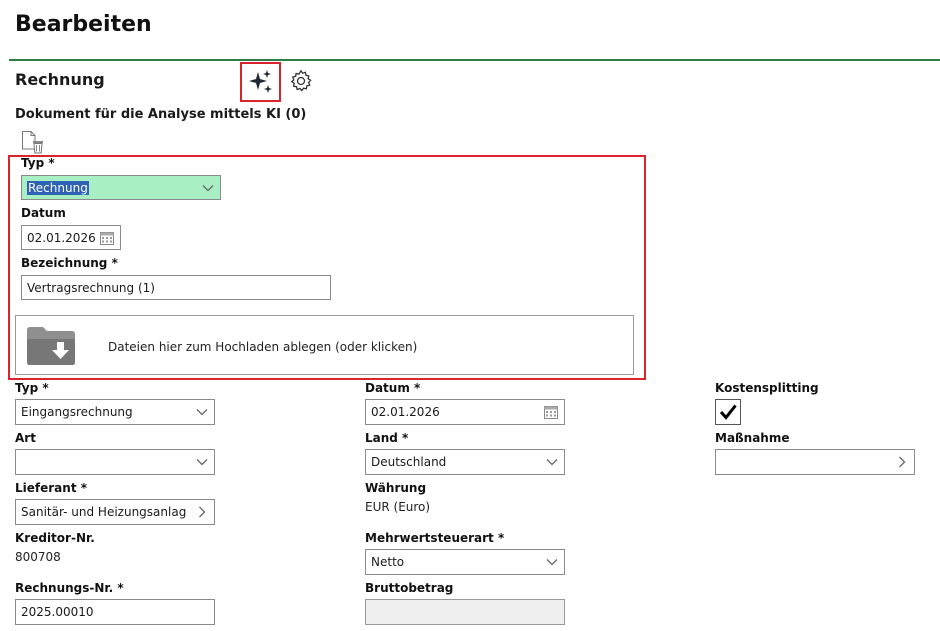 Image resolution: width=940 pixels, height=631 pixels. I want to click on doc-type-label: Typ *, so click(38, 163).